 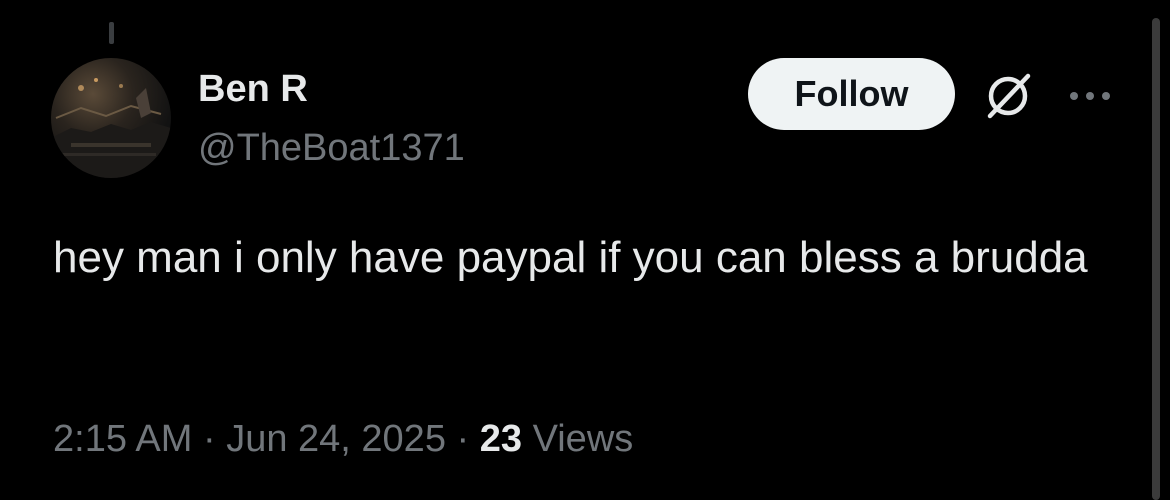 I want to click on scrollbar, so click(x=1156, y=259).